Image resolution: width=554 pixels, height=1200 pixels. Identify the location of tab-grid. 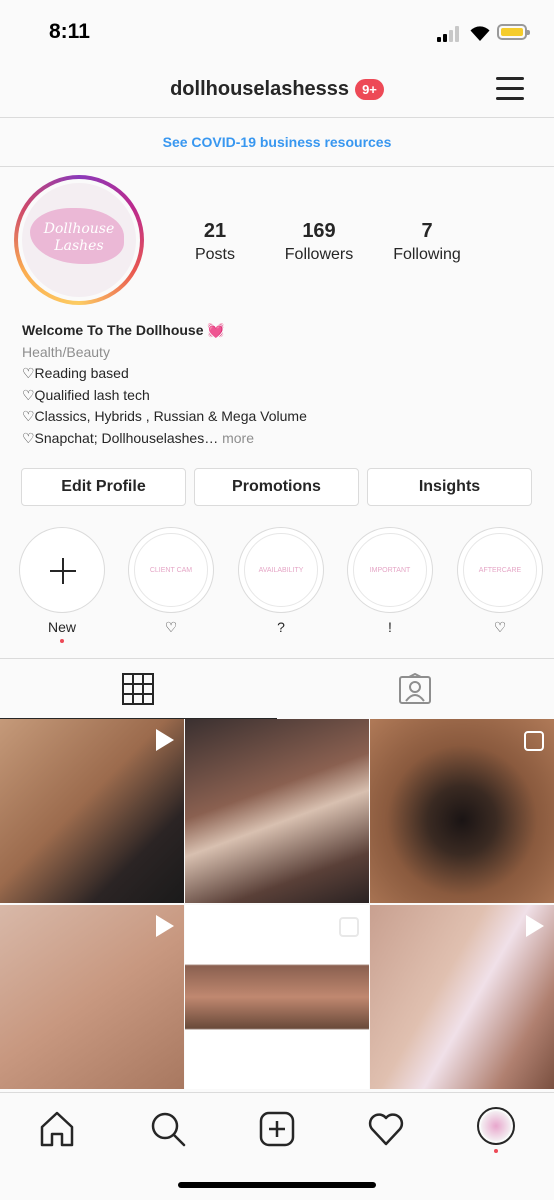
(138, 689).